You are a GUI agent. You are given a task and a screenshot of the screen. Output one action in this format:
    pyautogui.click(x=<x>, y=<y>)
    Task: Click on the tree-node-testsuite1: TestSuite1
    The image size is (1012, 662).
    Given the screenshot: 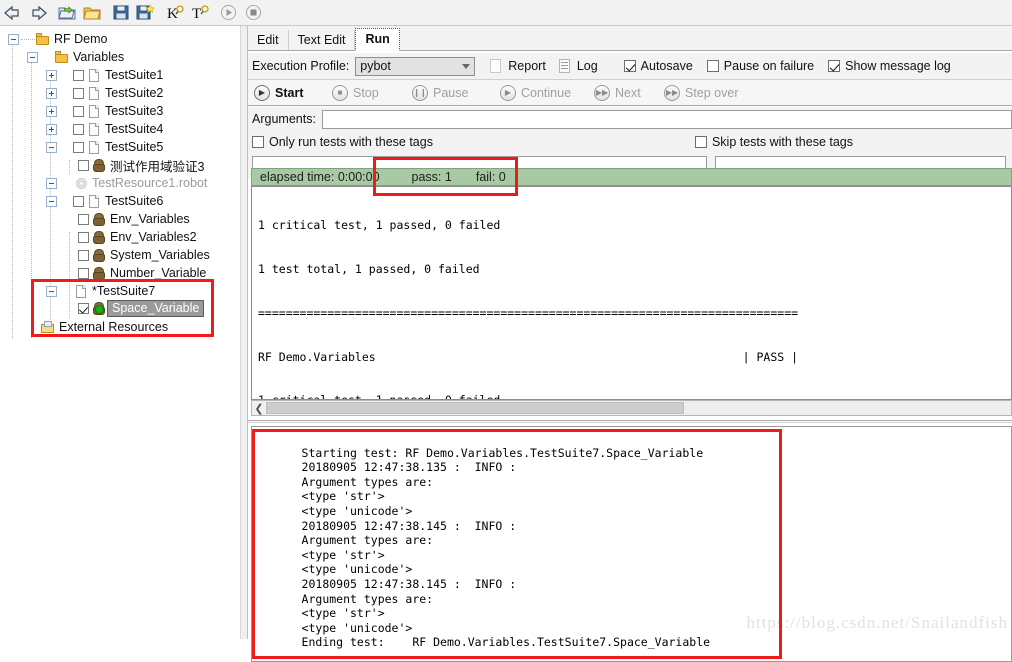 What is the action you would take?
    pyautogui.click(x=104, y=75)
    